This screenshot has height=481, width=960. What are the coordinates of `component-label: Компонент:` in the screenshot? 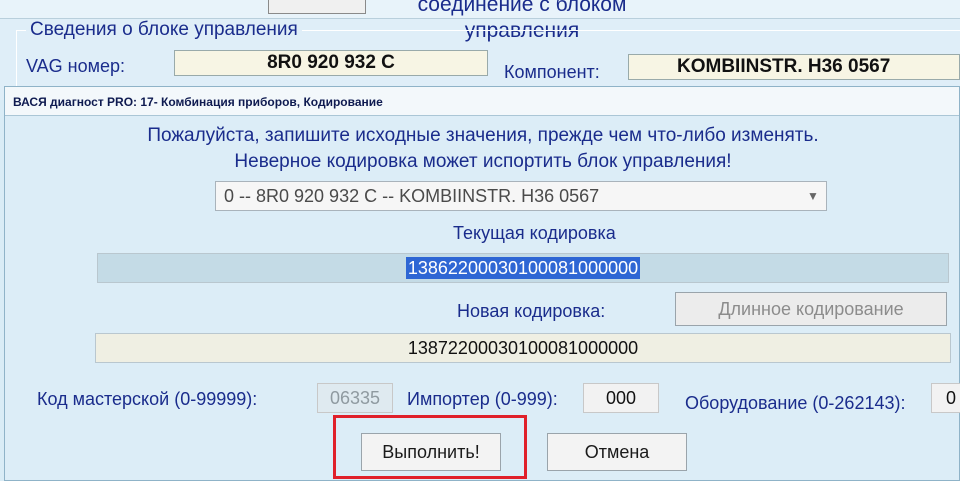 It's located at (552, 72).